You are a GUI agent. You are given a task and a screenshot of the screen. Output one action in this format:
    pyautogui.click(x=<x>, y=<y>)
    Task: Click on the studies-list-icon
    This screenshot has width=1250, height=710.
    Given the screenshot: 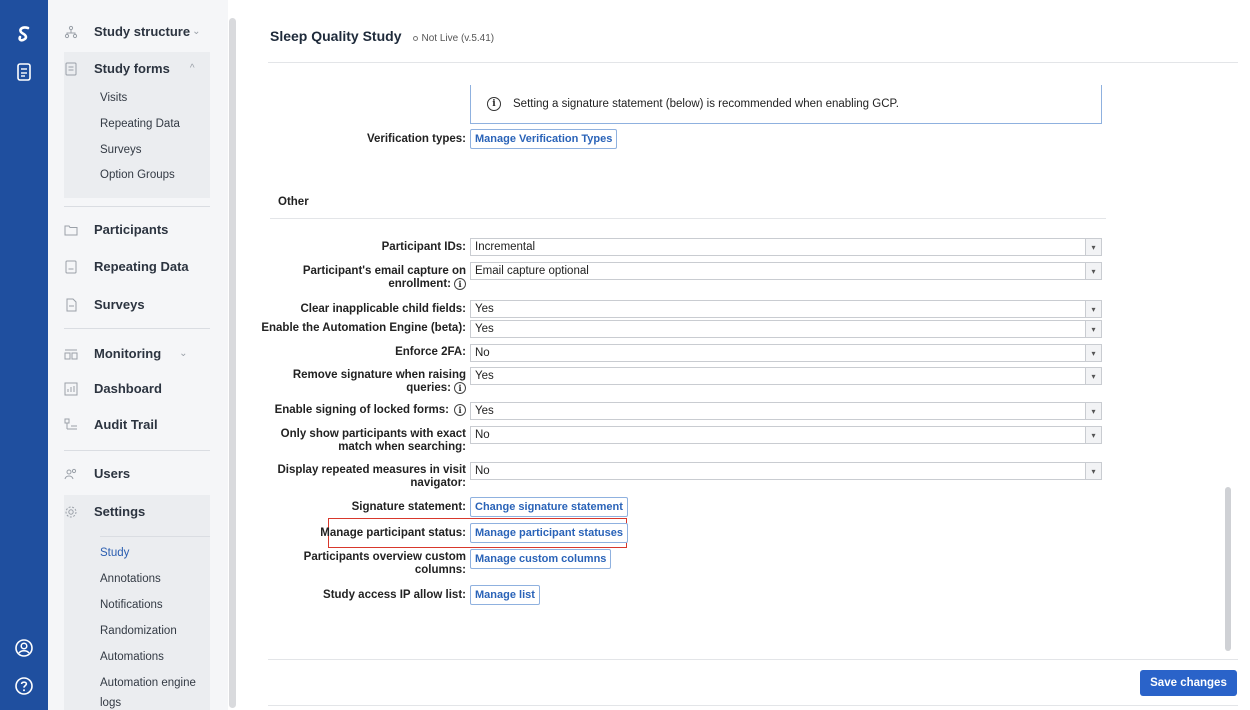 What is the action you would take?
    pyautogui.click(x=24, y=72)
    